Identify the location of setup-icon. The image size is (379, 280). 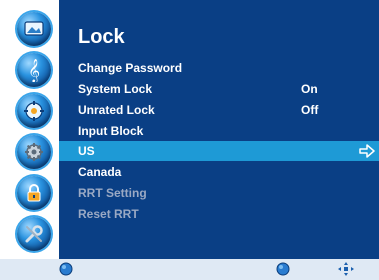
(34, 111).